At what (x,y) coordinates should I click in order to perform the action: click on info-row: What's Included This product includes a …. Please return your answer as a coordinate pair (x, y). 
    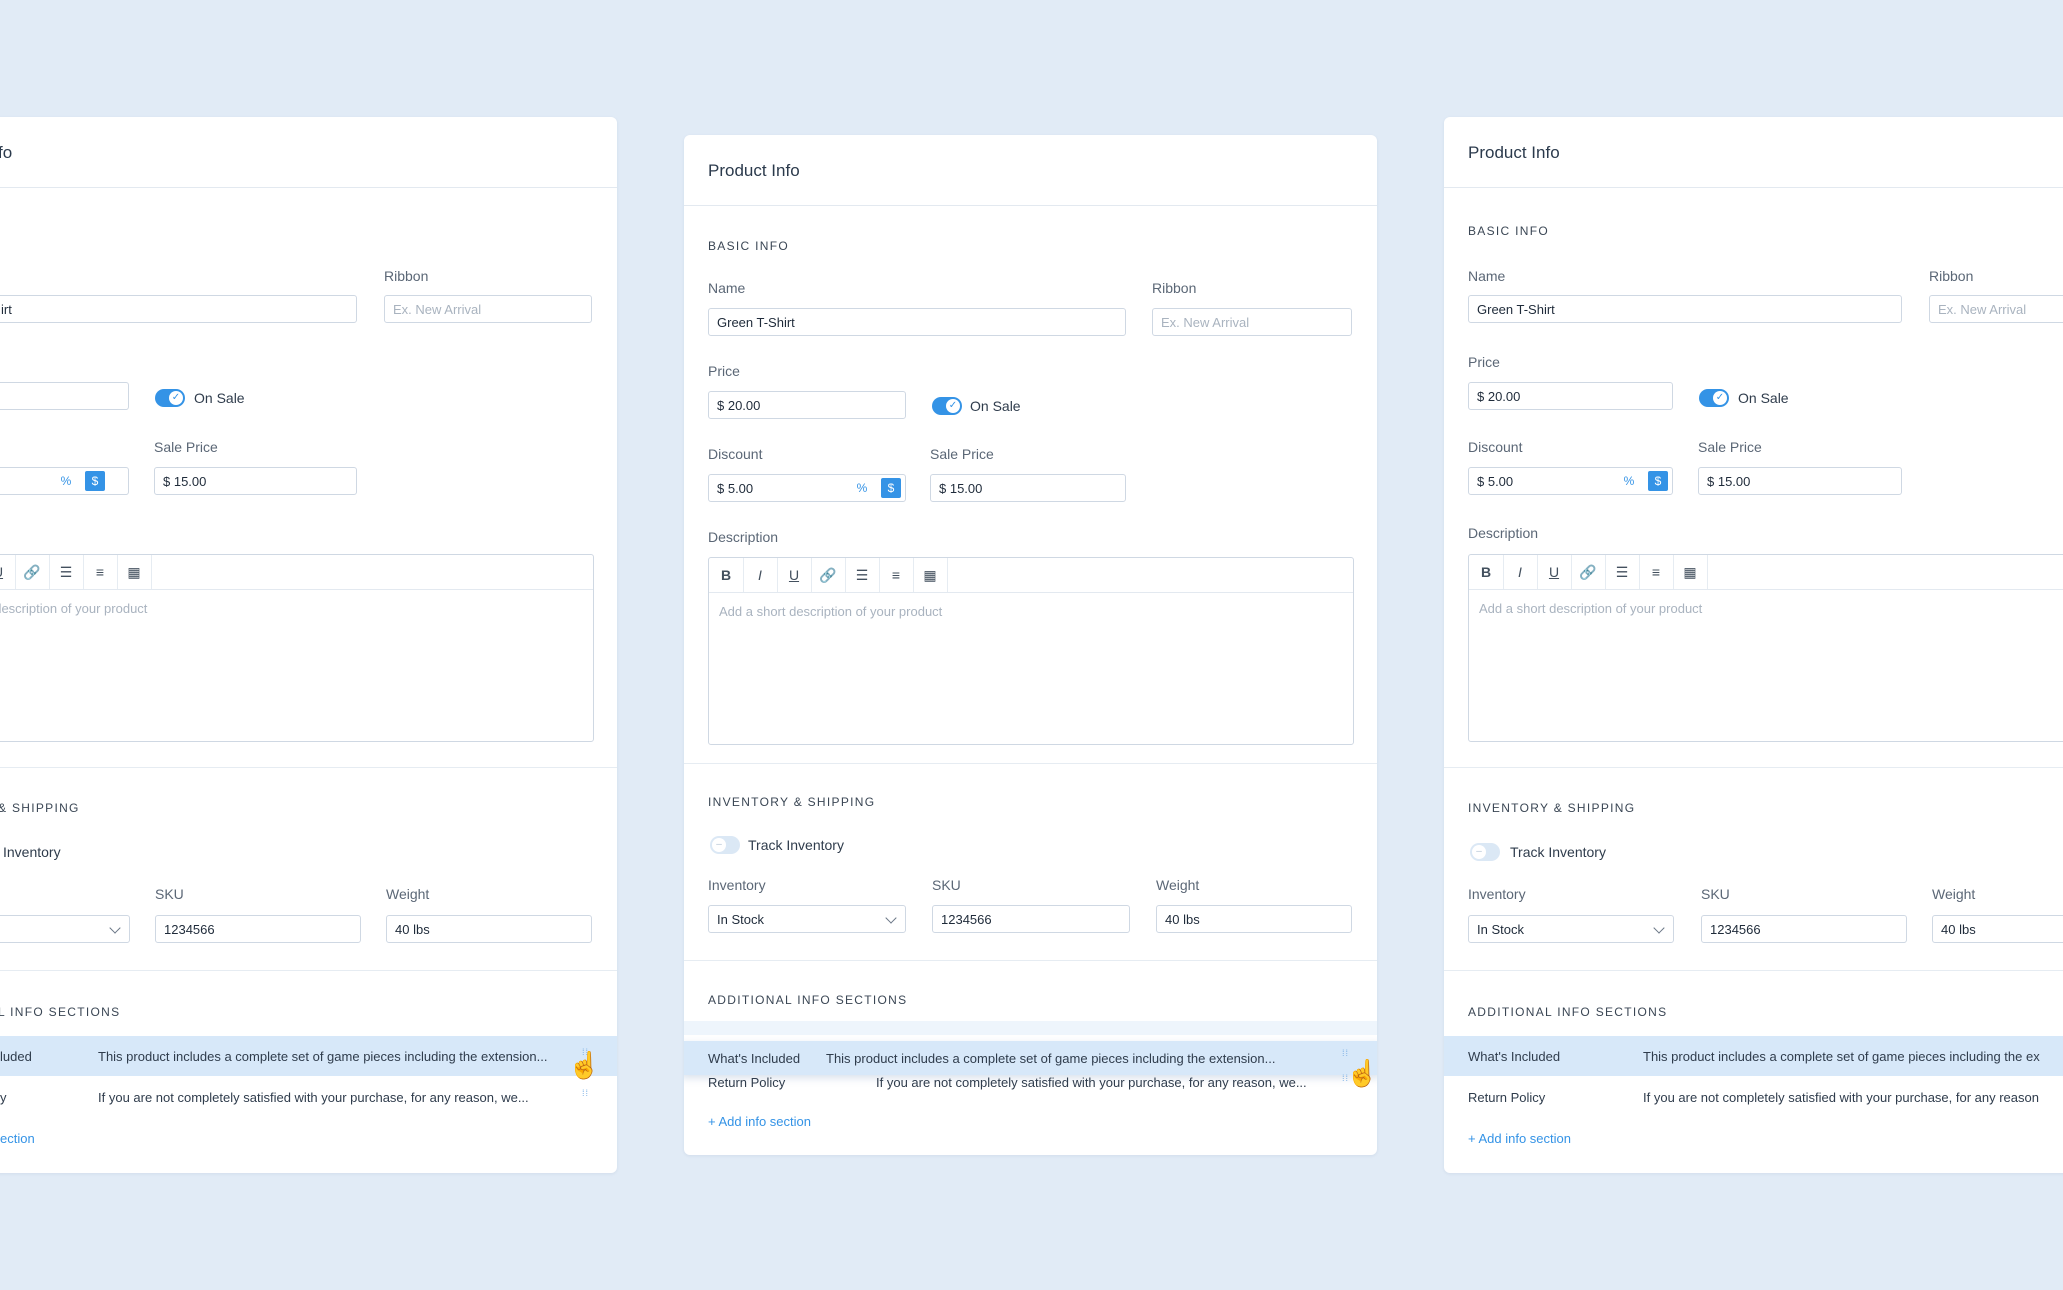
    Looking at the image, I should click on (1753, 1056).